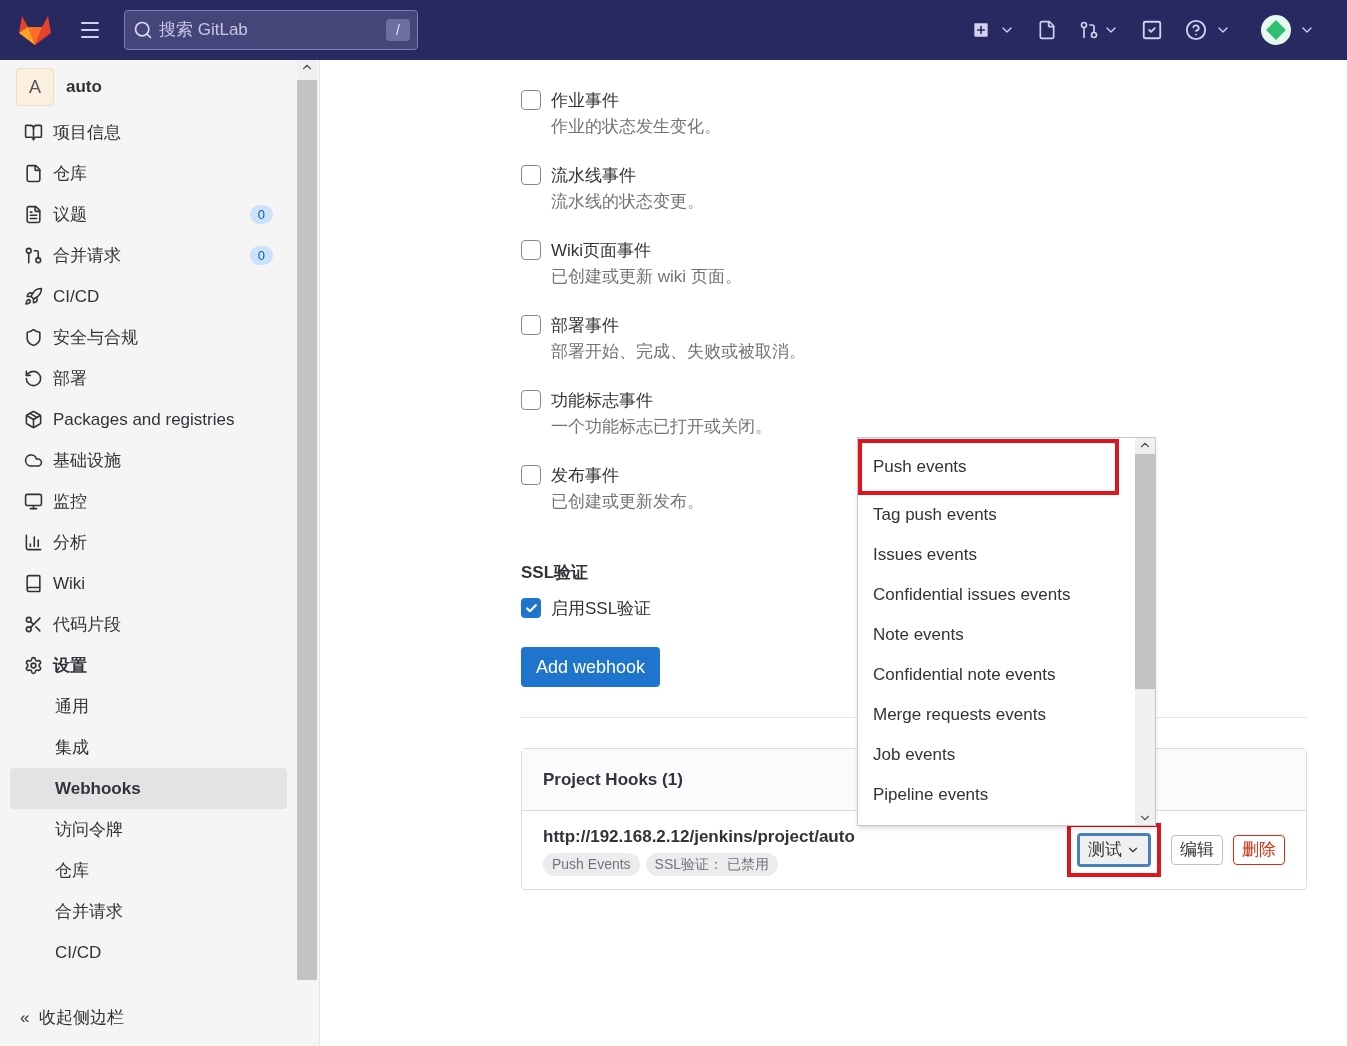 Image resolution: width=1347 pixels, height=1046 pixels. Describe the element at coordinates (602, 251) in the screenshot. I see `event-label: Wiki页面事件` at that location.